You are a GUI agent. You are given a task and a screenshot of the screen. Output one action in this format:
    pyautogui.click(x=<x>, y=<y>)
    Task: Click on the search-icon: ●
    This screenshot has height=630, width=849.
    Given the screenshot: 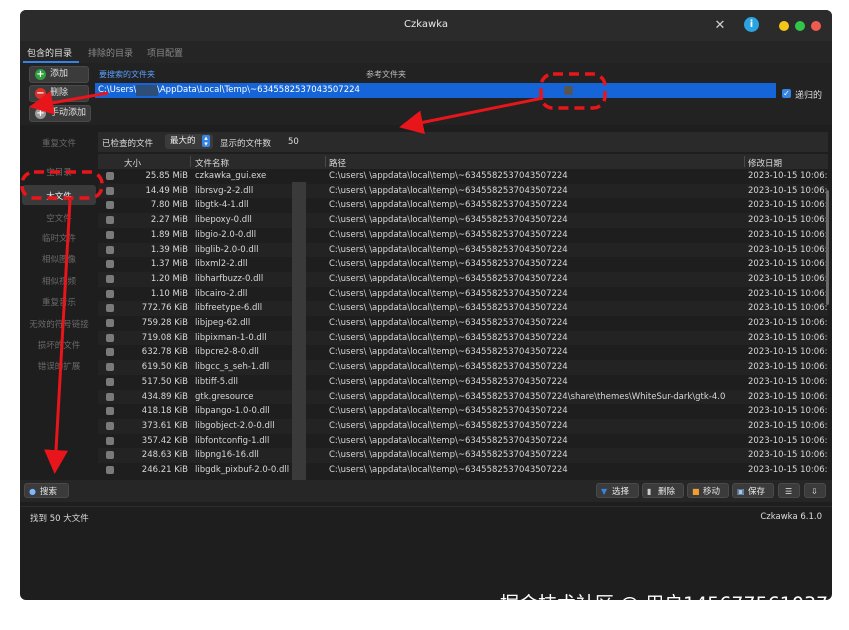 What is the action you would take?
    pyautogui.click(x=32, y=491)
    